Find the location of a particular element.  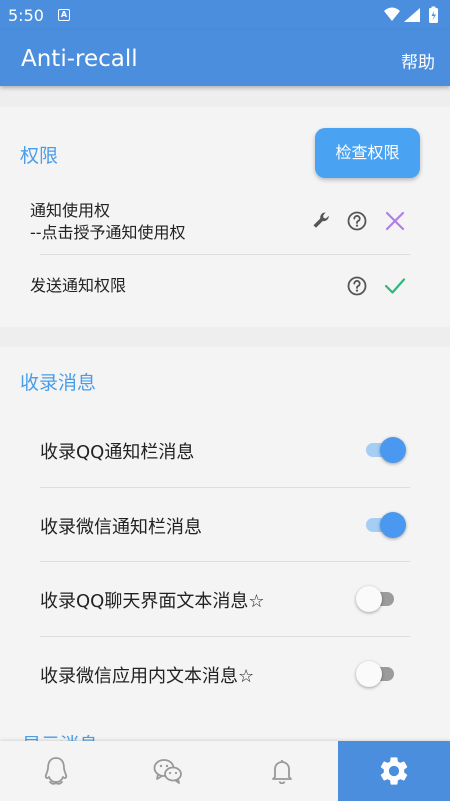

wechat-icon is located at coordinates (167, 771).